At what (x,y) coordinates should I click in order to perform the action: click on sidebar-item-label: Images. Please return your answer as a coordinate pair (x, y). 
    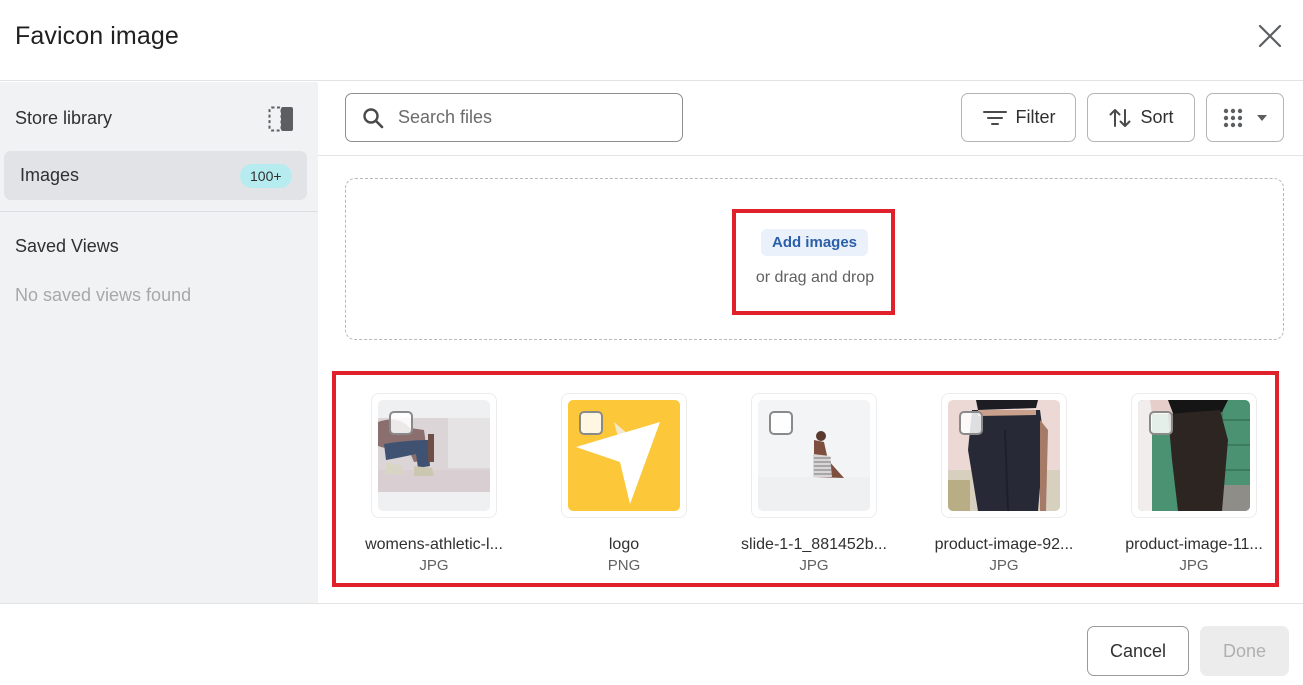
    Looking at the image, I should click on (50, 175).